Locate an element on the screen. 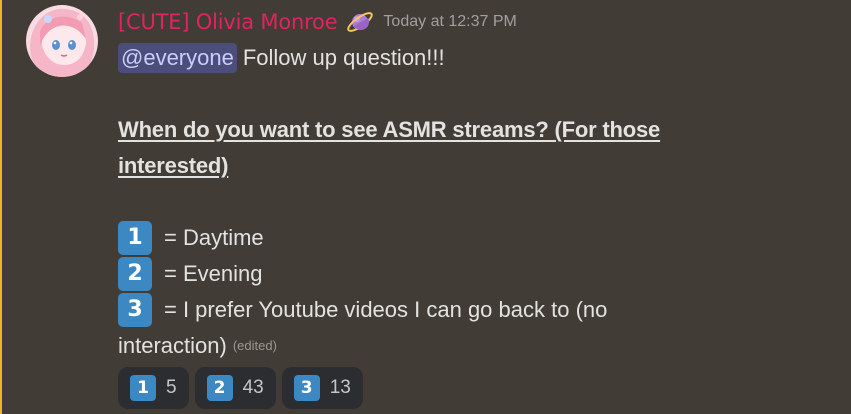 This screenshot has height=414, width=851. reactions-bar: 1 5 2 43 3 13 is located at coordinates (240, 388).